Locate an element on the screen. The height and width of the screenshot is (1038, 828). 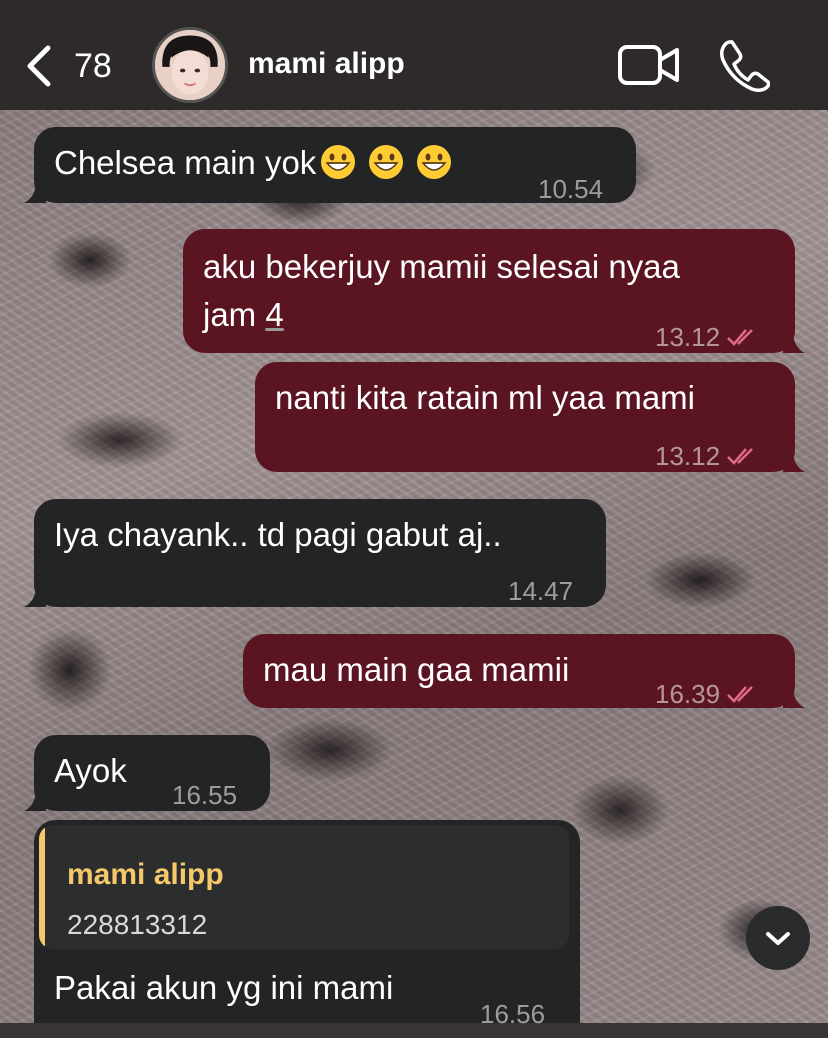
message-incoming: Ayok 16.55 is located at coordinates (147, 773).